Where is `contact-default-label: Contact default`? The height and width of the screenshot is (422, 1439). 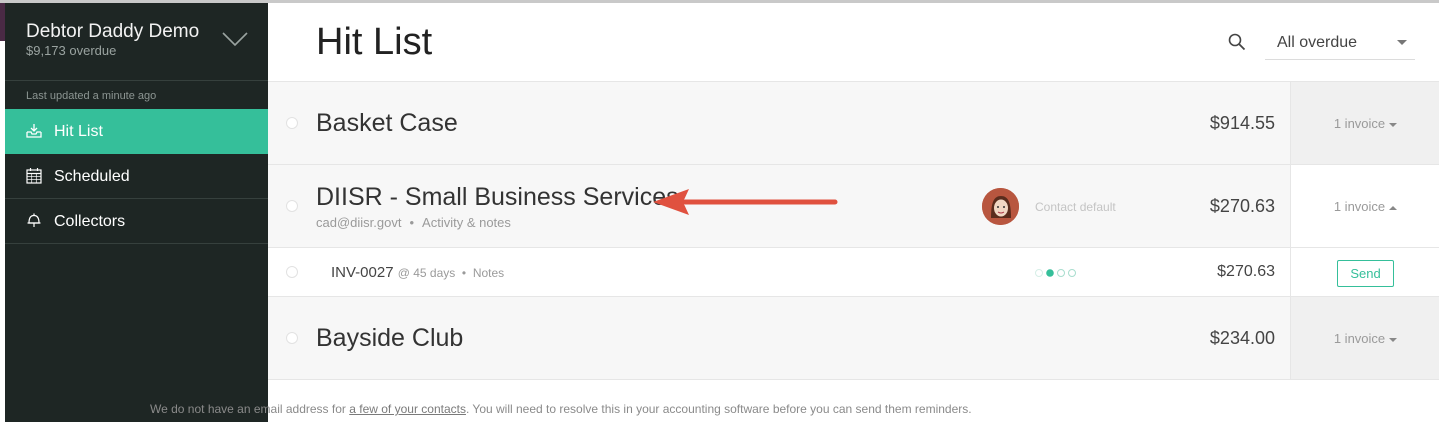 contact-default-label: Contact default is located at coordinates (1075, 207).